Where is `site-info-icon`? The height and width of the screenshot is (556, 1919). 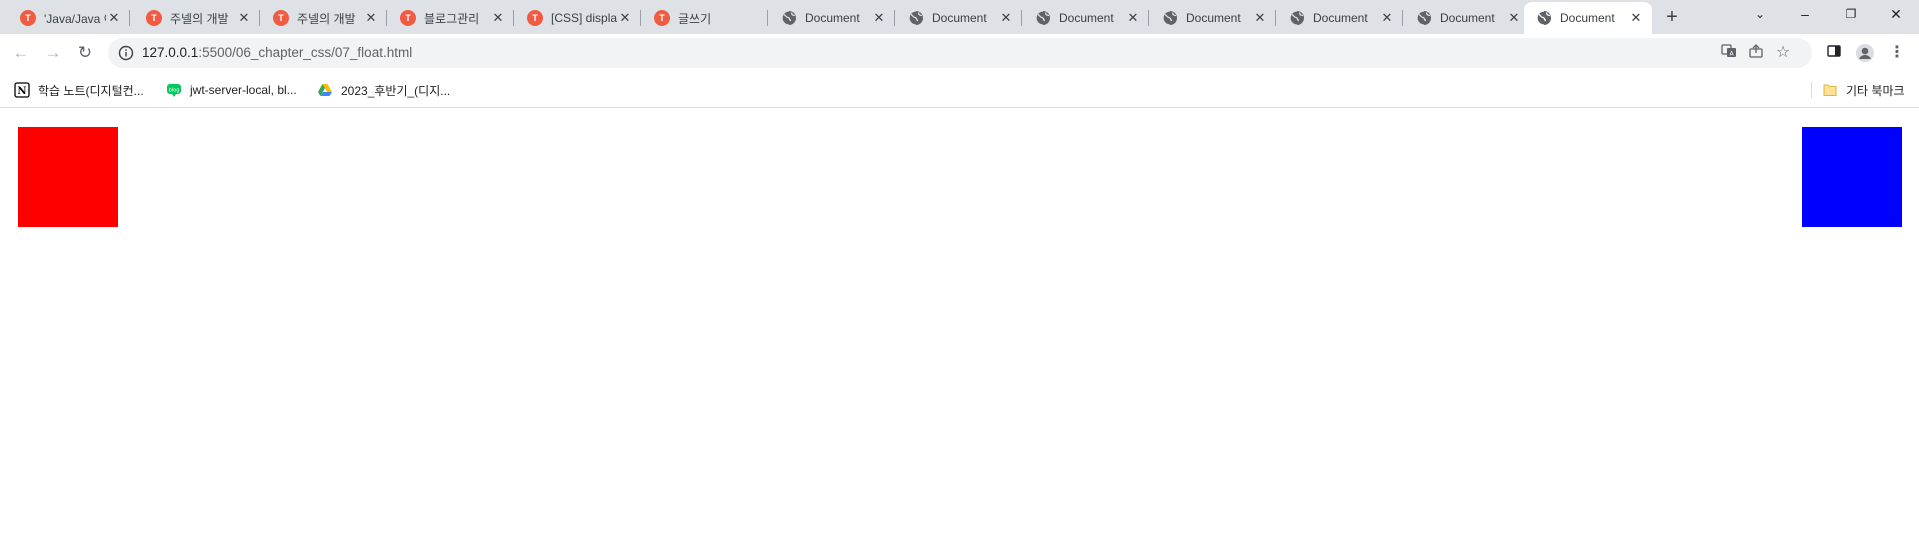
site-info-icon is located at coordinates (126, 53).